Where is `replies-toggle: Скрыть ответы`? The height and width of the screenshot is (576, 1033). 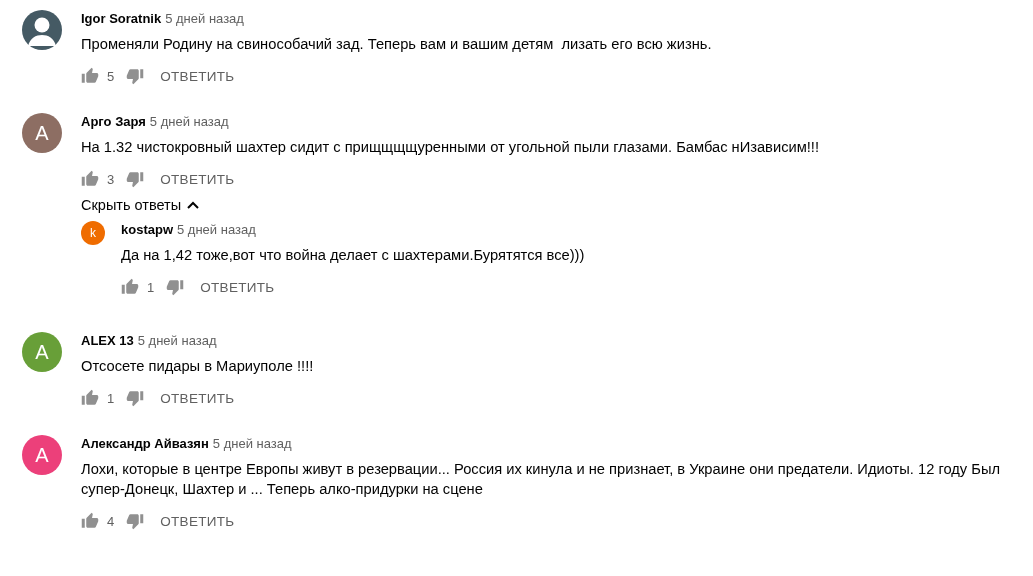 replies-toggle: Скрыть ответы is located at coordinates (140, 205).